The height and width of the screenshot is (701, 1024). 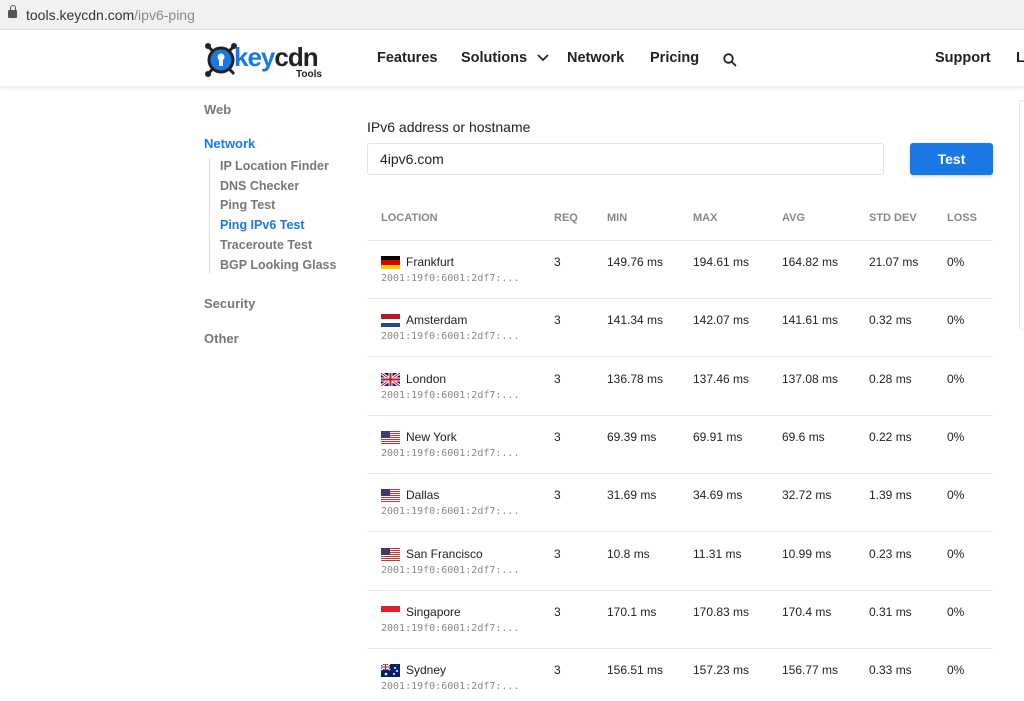 What do you see at coordinates (890, 320) in the screenshot?
I see `cell-std: 0.32 ms` at bounding box center [890, 320].